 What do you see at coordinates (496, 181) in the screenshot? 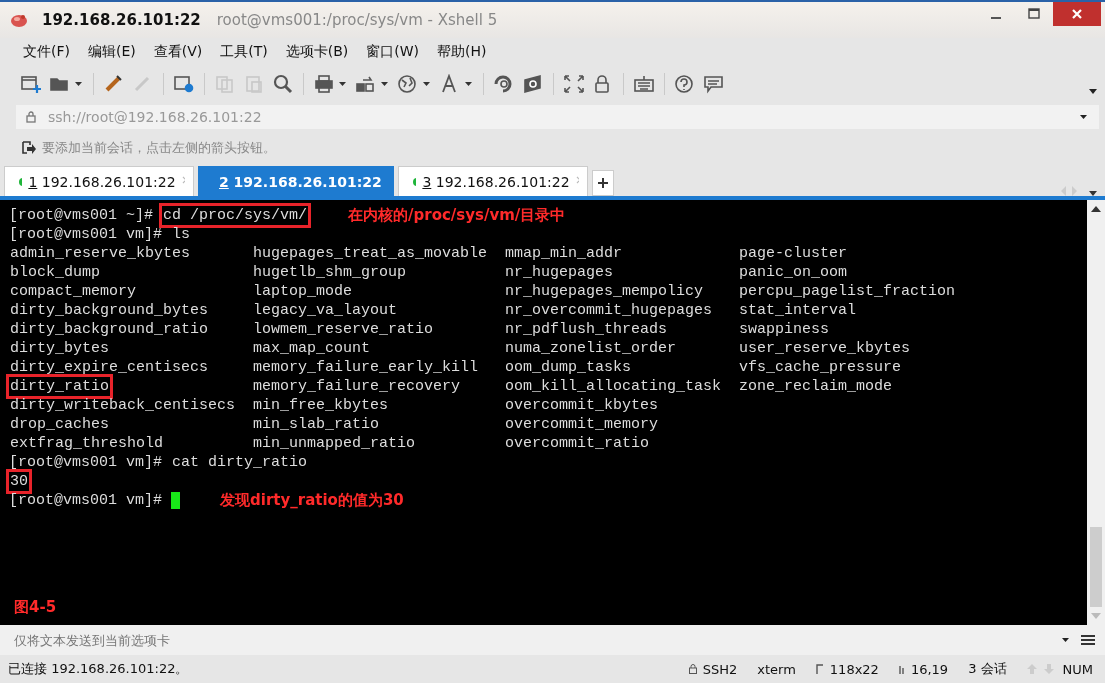
I see `tab-label: 3 192.168.26.101:22` at bounding box center [496, 181].